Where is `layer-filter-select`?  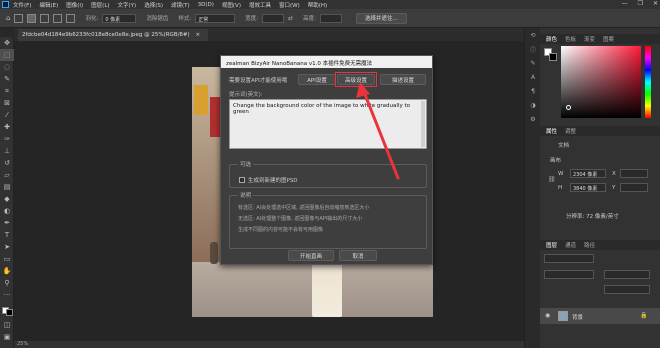 layer-filter-select is located at coordinates (569, 258).